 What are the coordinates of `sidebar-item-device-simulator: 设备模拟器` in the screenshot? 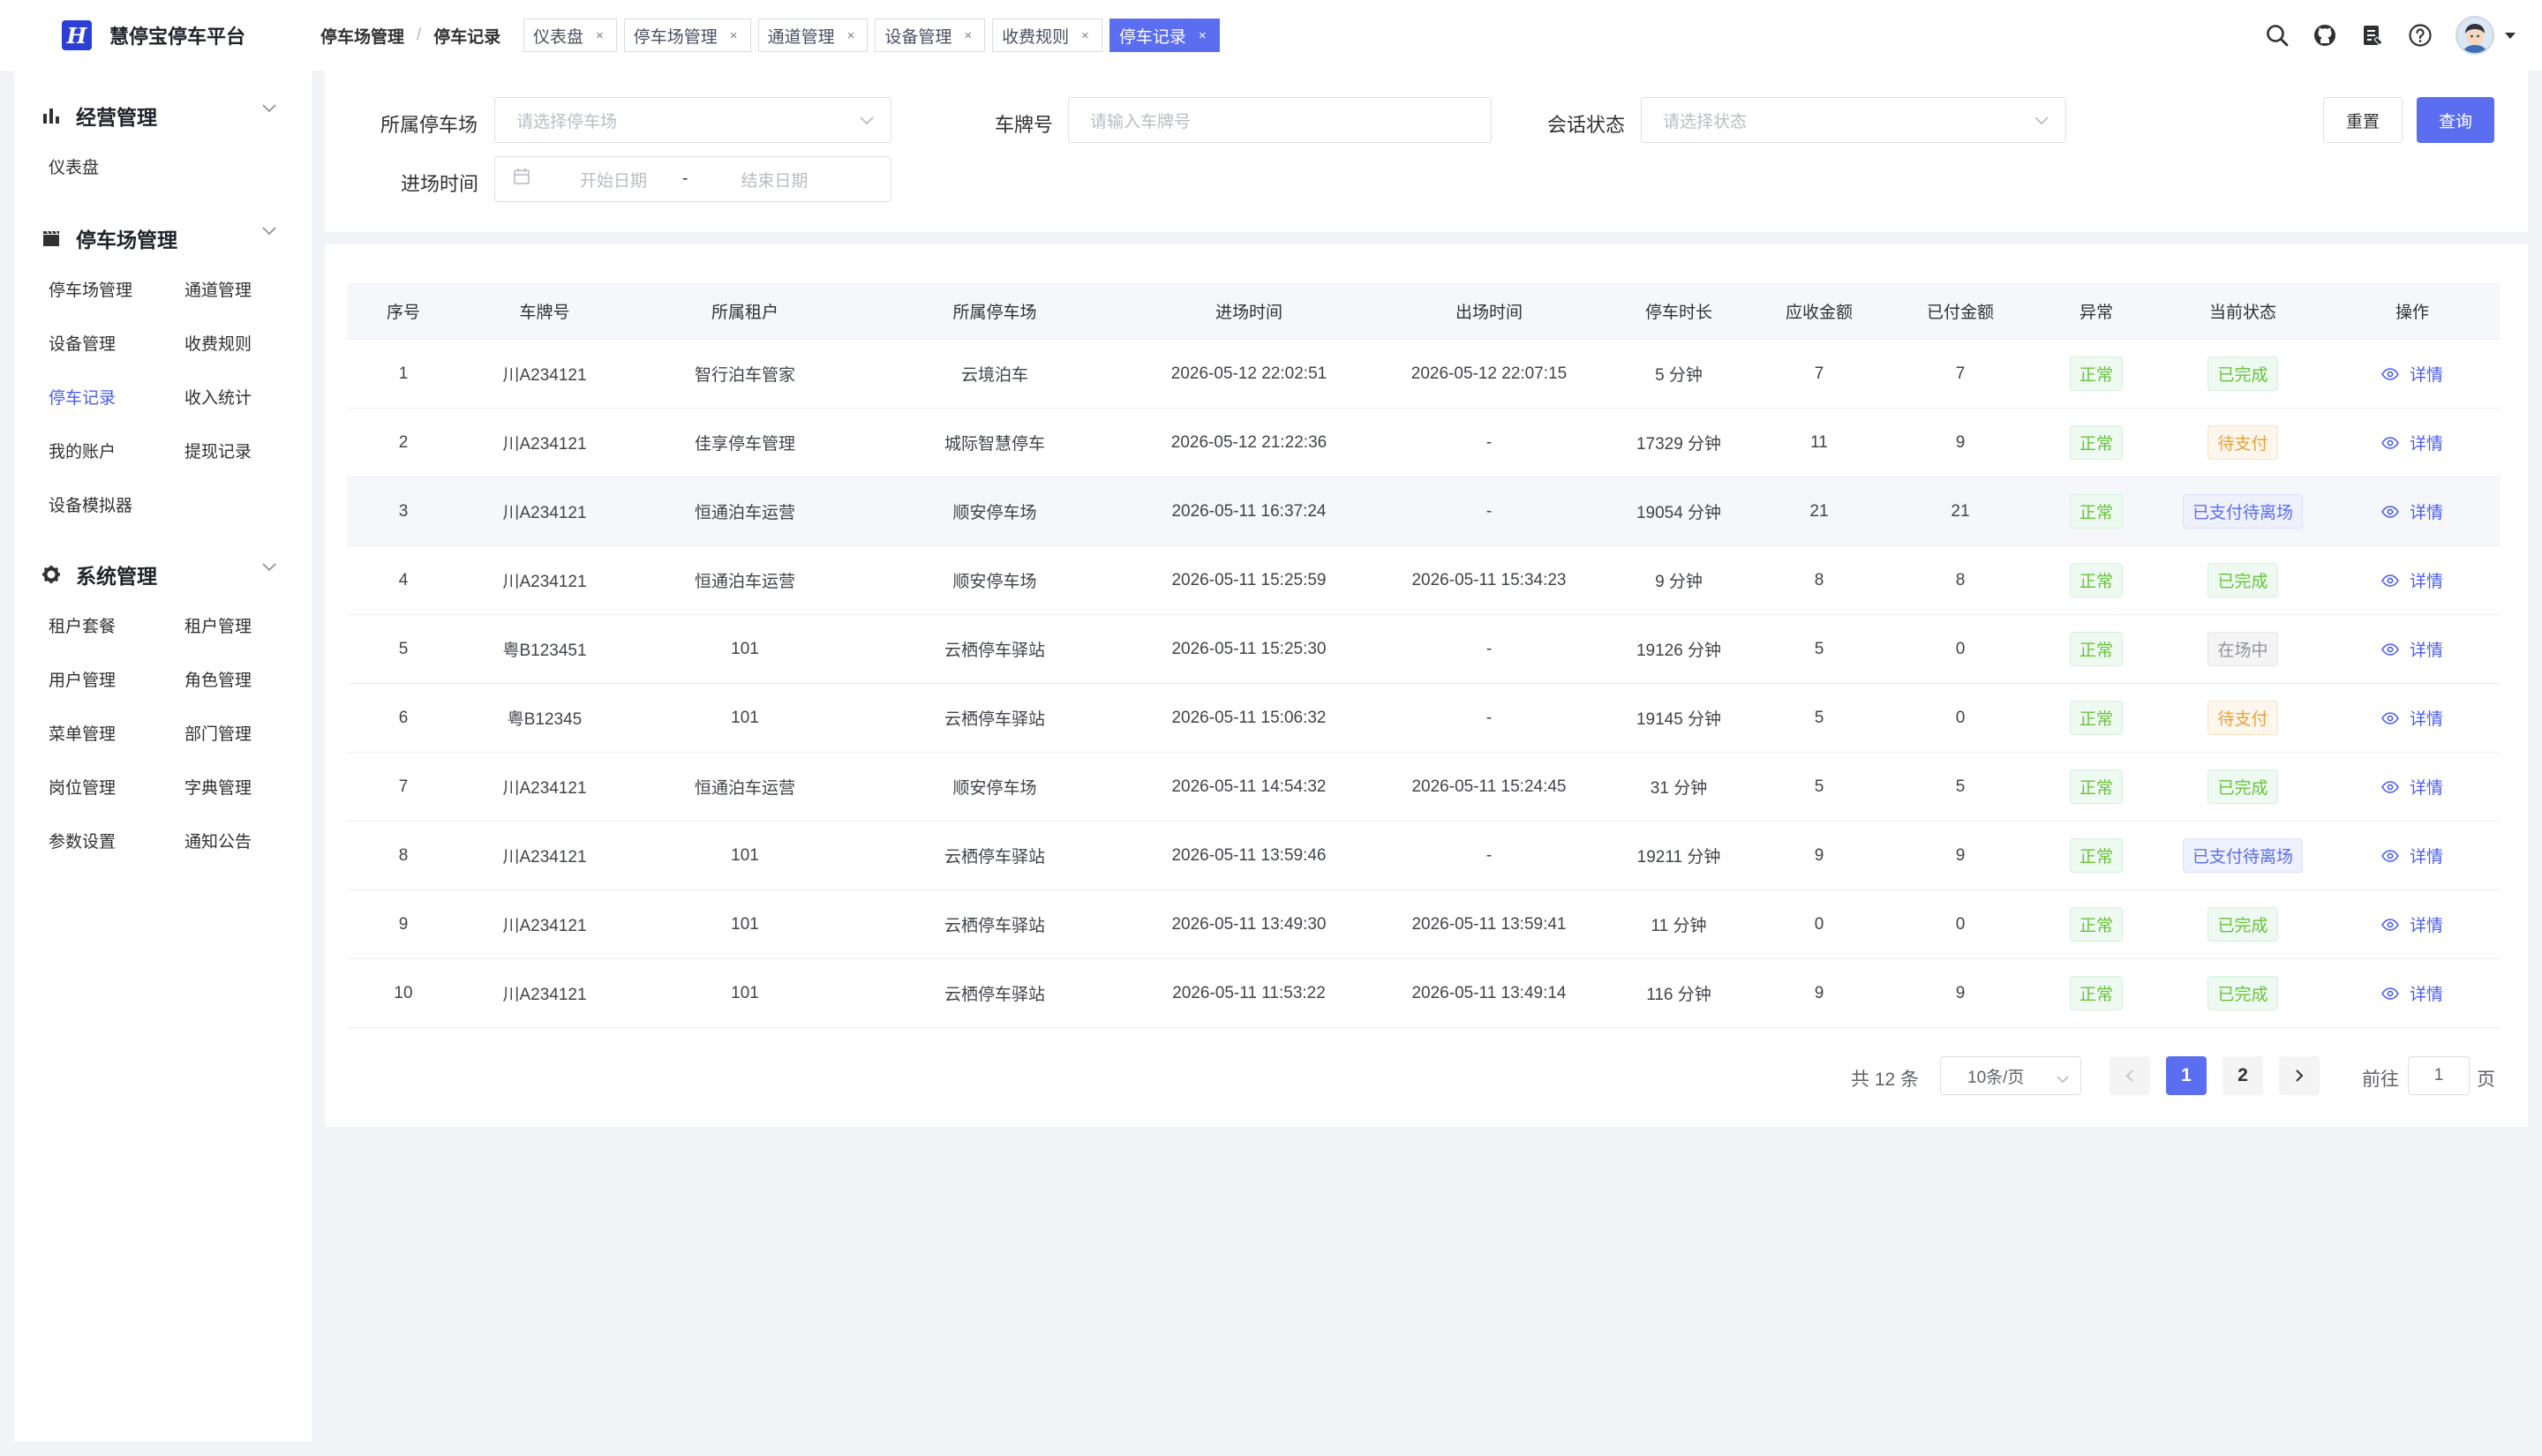 It's located at (91, 504).